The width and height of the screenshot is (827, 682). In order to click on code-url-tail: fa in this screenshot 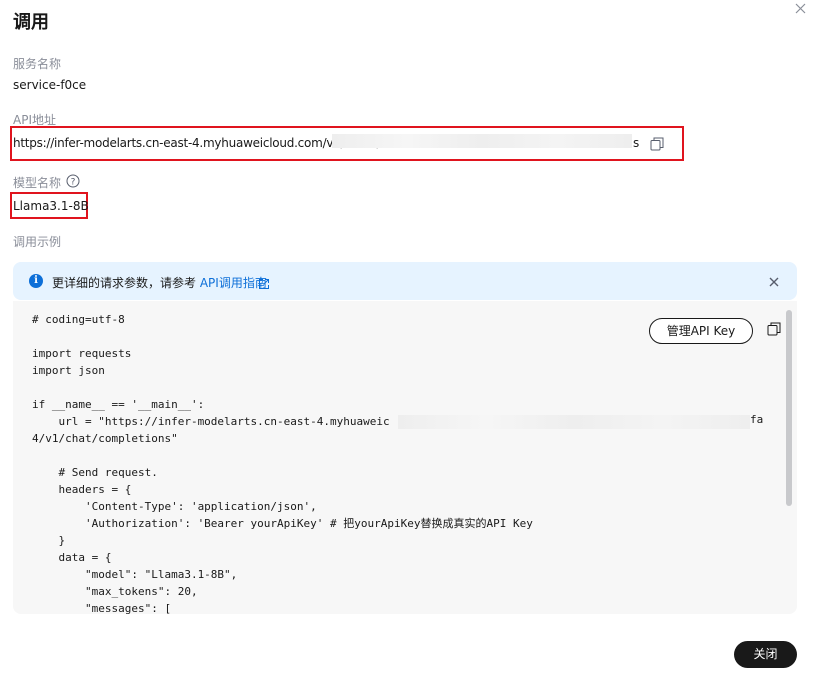, I will do `click(757, 419)`.